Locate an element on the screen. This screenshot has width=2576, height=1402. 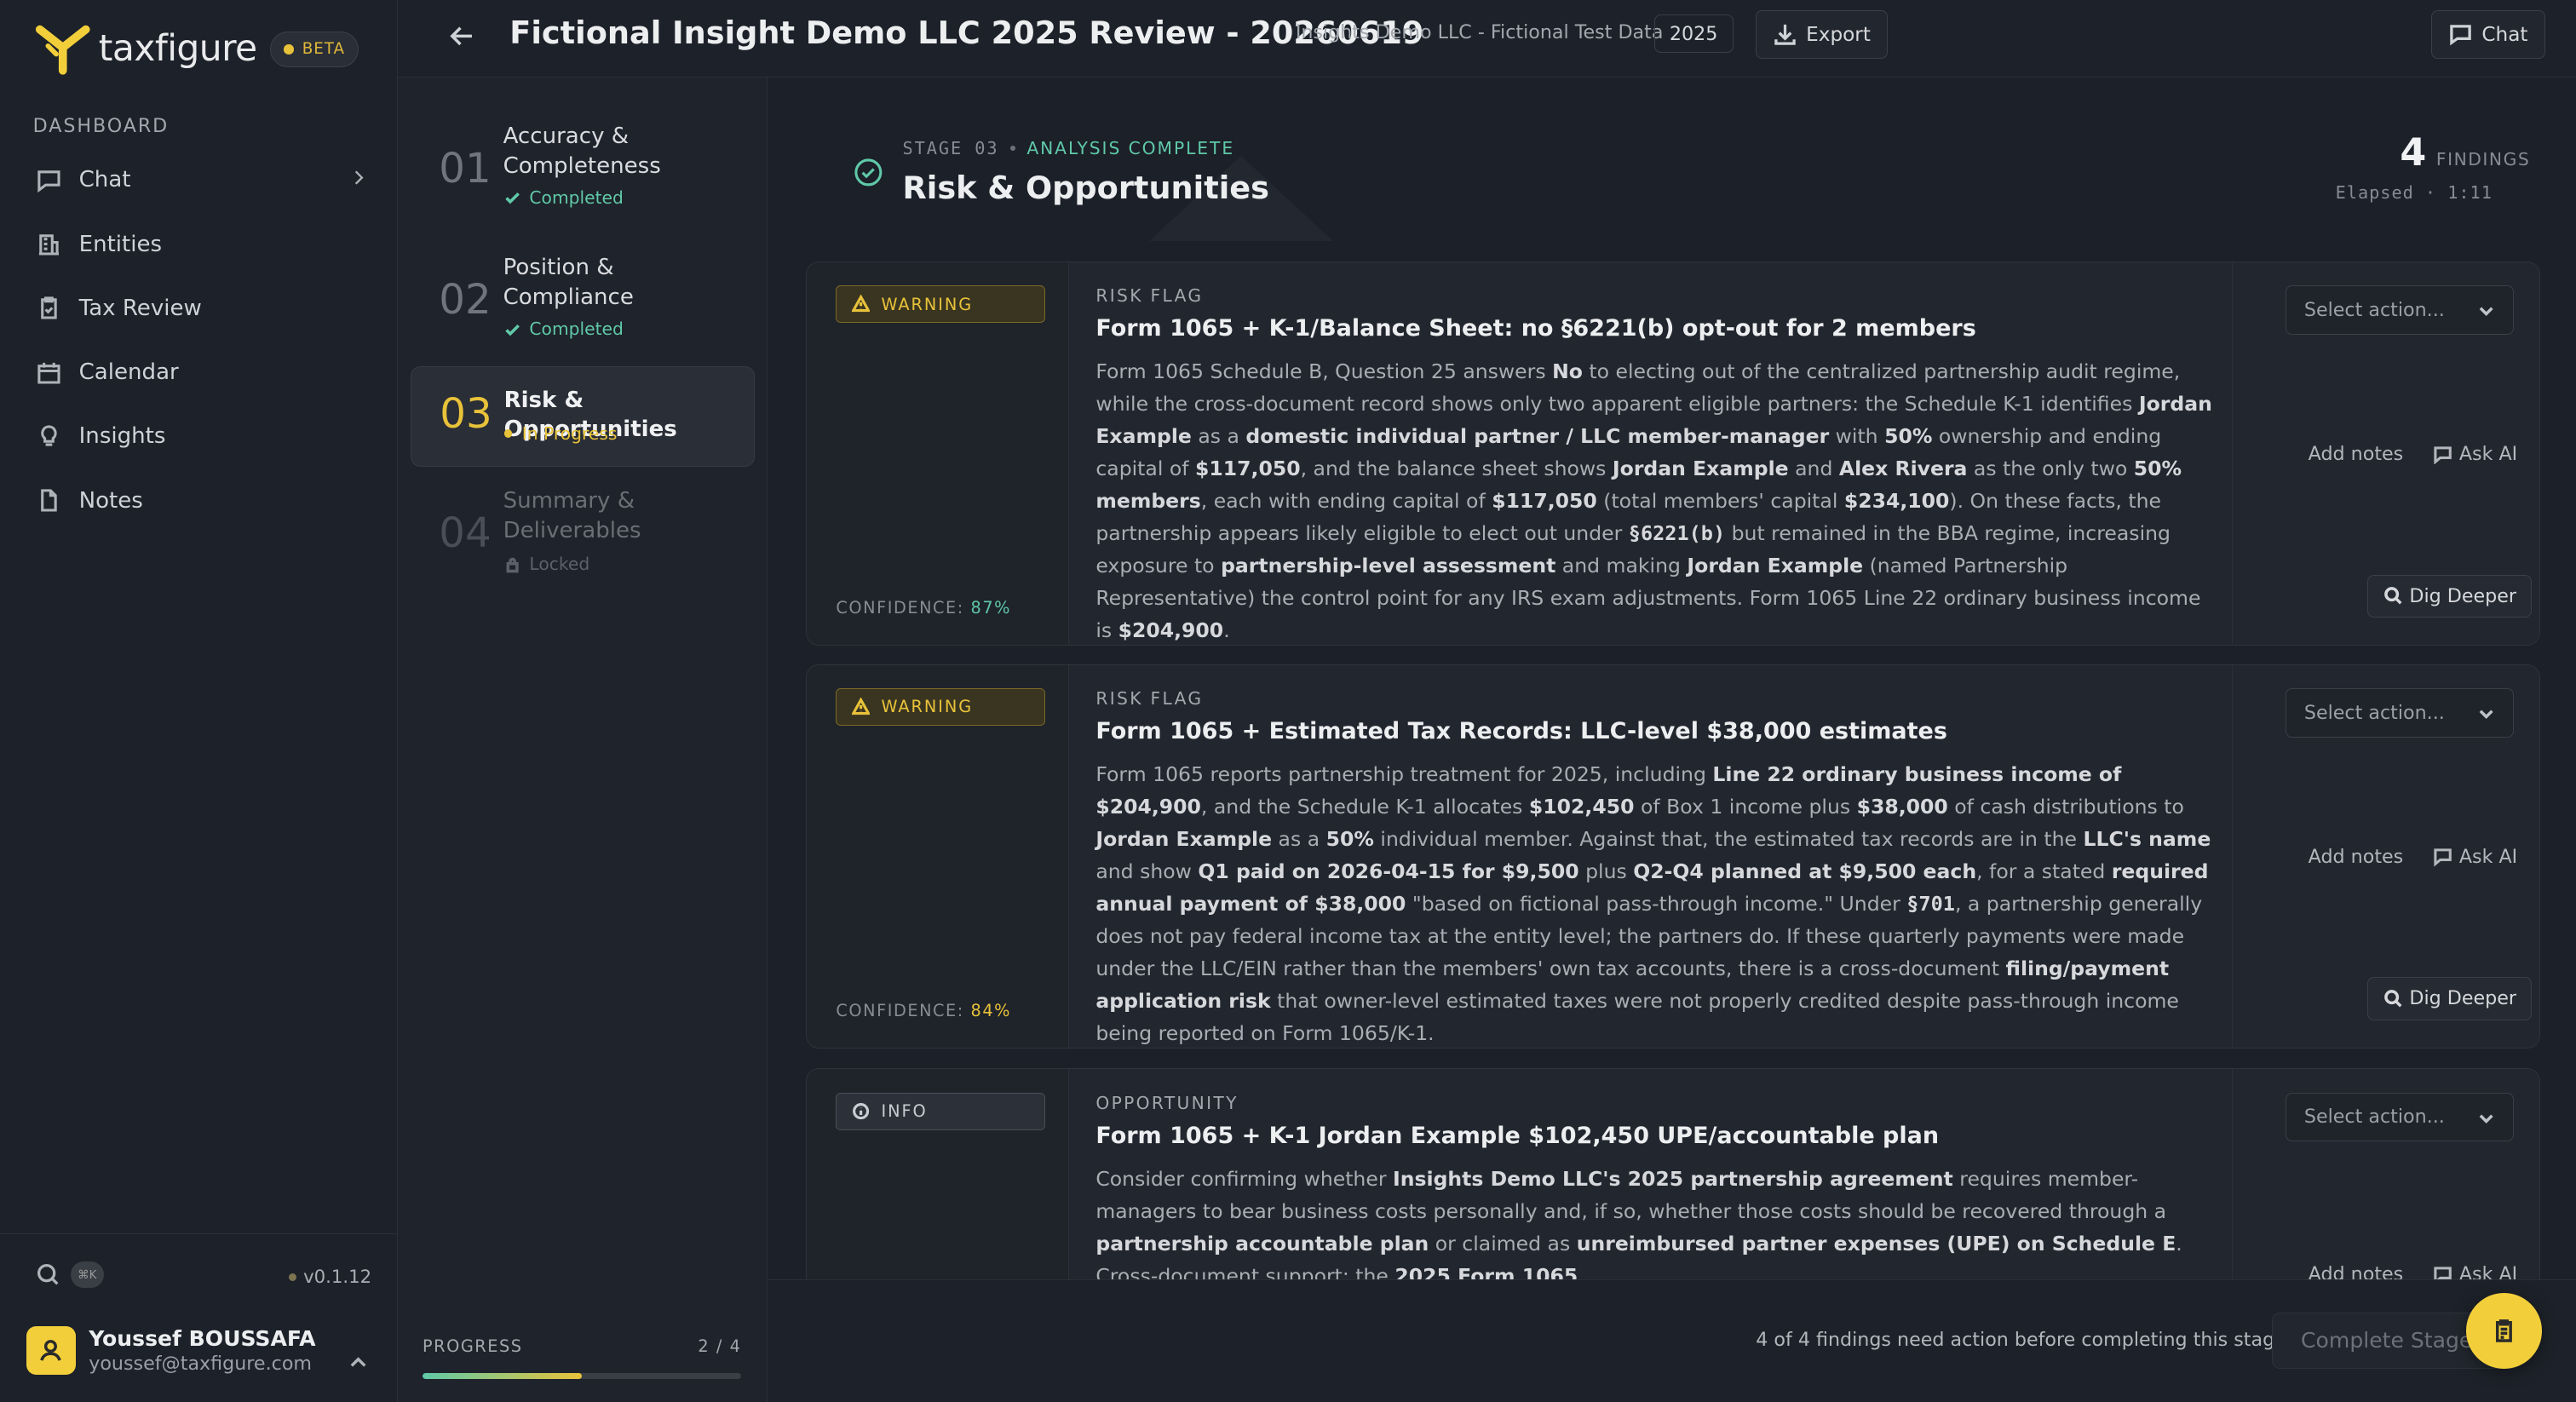
lightbulb-icon is located at coordinates (50, 435).